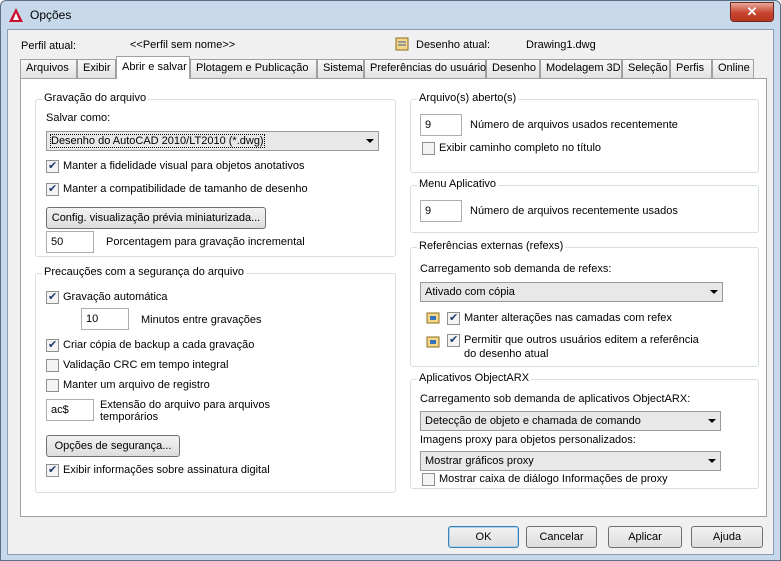 Image resolution: width=781 pixels, height=561 pixels. Describe the element at coordinates (70, 242) in the screenshot. I see `incremental-save-input: 50` at that location.